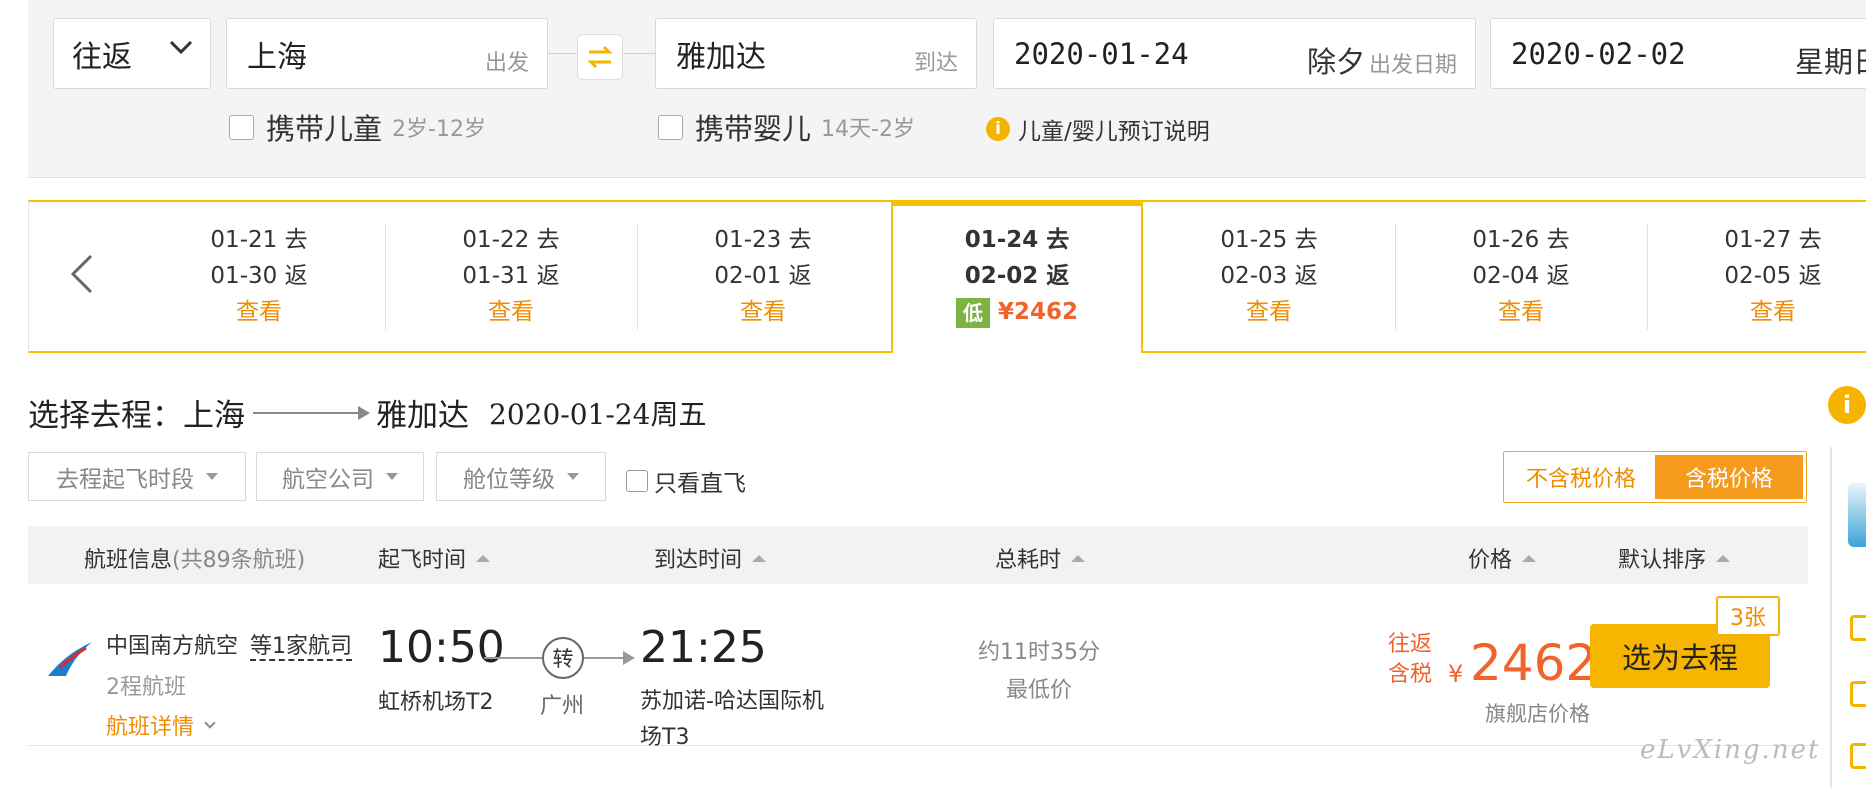 The image size is (1866, 788). What do you see at coordinates (918, 555) in the screenshot?
I see `flight-table-header: 航班信息 (共89条航班) 起飞时间 到达时间 总耗时 价格 默认排序` at bounding box center [918, 555].